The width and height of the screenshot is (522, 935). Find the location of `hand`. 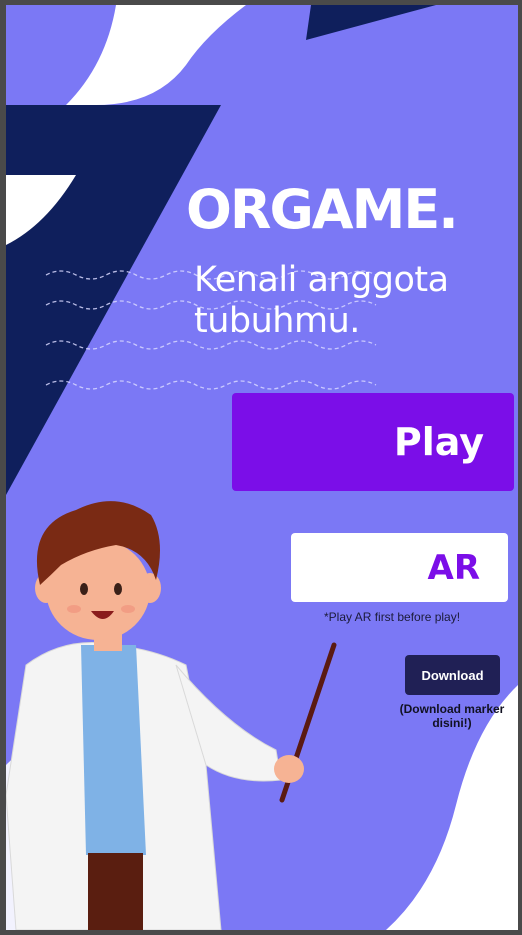

hand is located at coordinates (289, 769).